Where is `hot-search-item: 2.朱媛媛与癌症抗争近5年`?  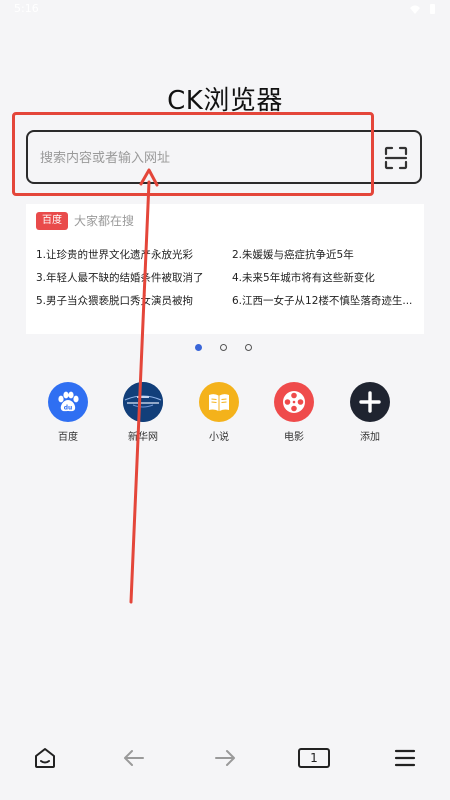
hot-search-item: 2.朱媛媛与癌症抗争近5年 is located at coordinates (323, 255).